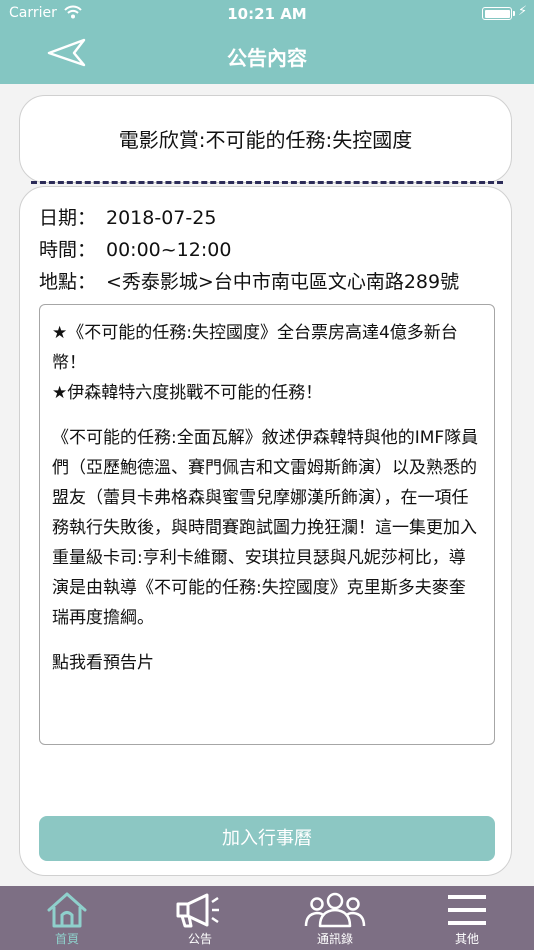 The image size is (534, 950). I want to click on add-to-calendar-button: 加入行事曆, so click(267, 838).